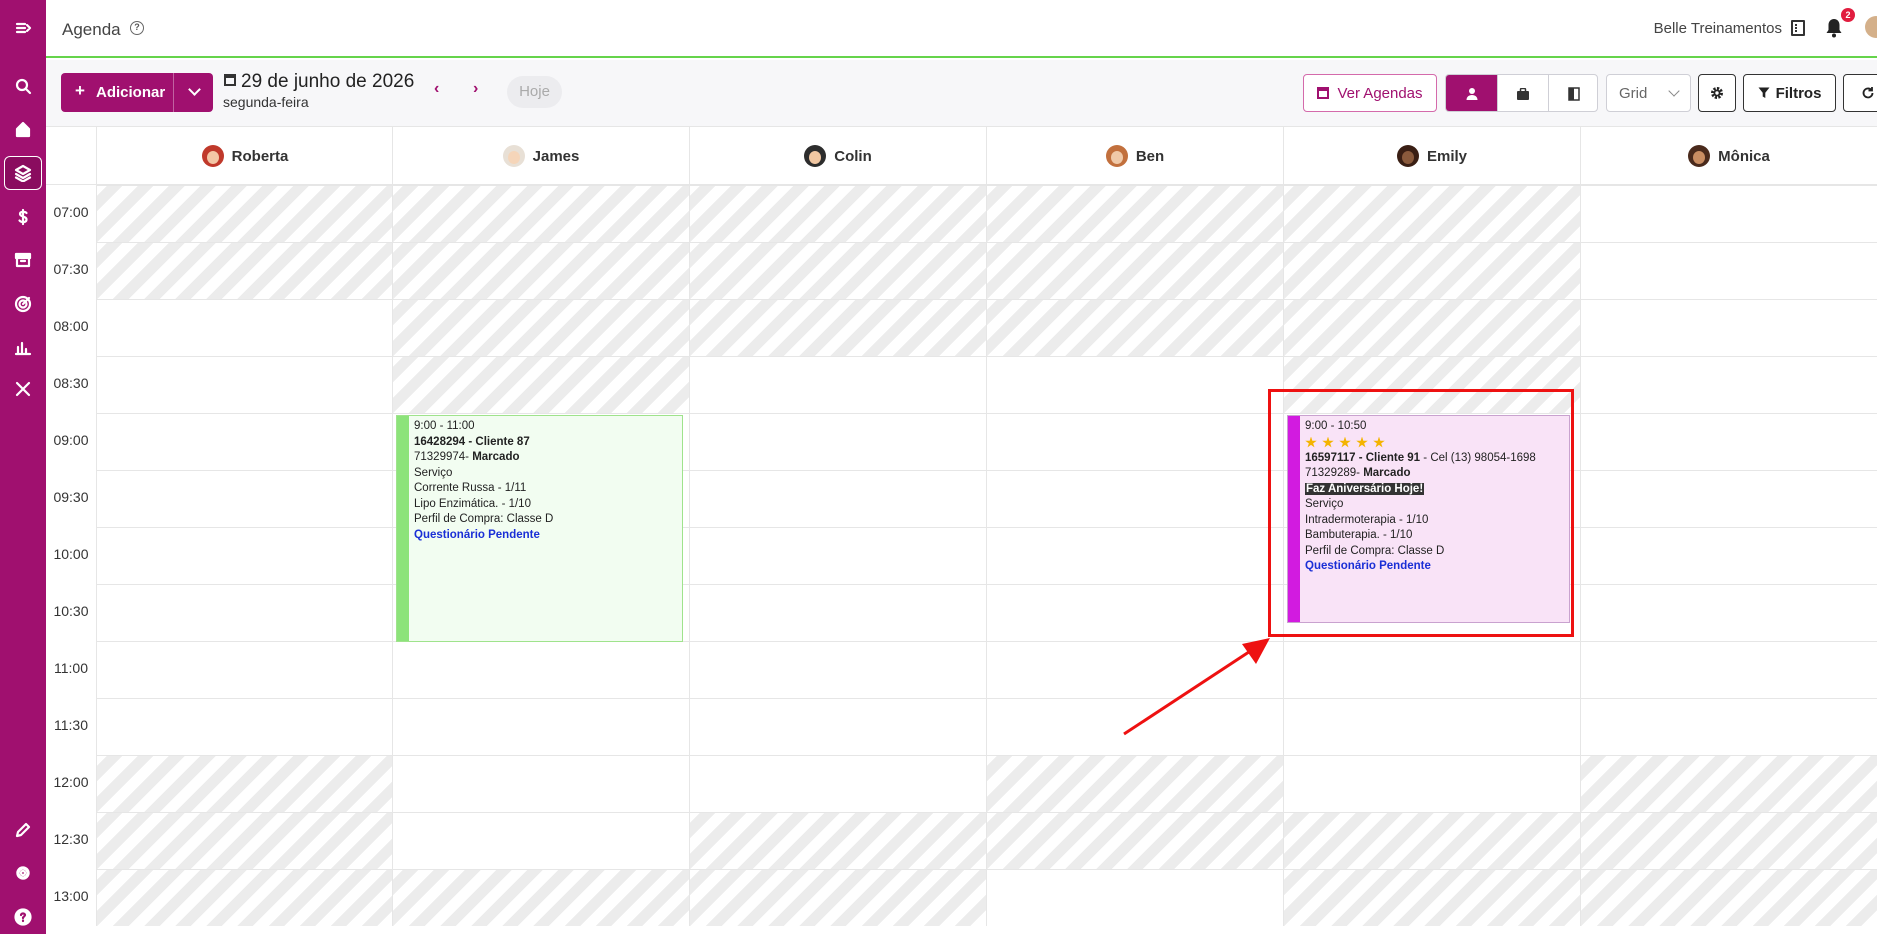 The height and width of the screenshot is (934, 1877). What do you see at coordinates (1370, 93) in the screenshot?
I see `ver-agendas-button: Ver Agendas` at bounding box center [1370, 93].